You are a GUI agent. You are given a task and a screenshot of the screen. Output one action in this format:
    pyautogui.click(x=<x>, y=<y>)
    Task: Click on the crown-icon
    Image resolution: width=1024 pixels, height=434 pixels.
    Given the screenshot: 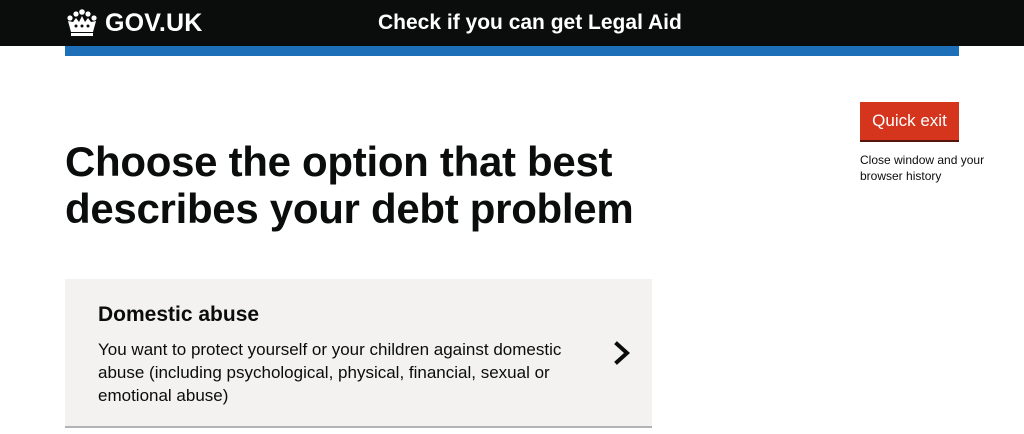 What is the action you would take?
    pyautogui.click(x=82, y=22)
    